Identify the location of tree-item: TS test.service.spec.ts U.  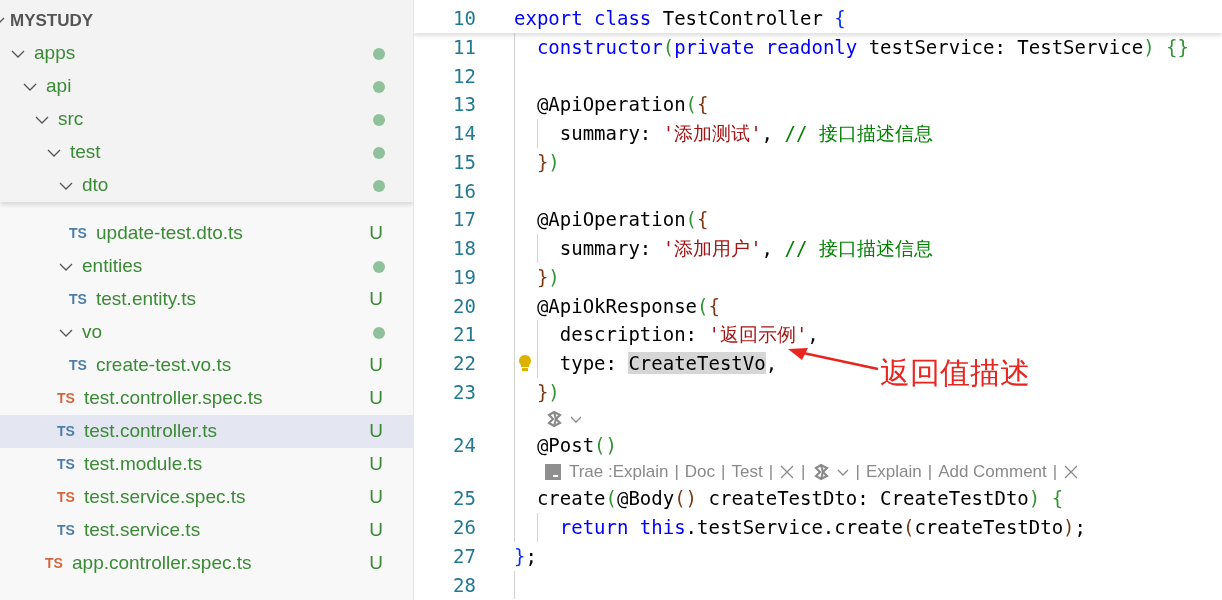
(206, 497).